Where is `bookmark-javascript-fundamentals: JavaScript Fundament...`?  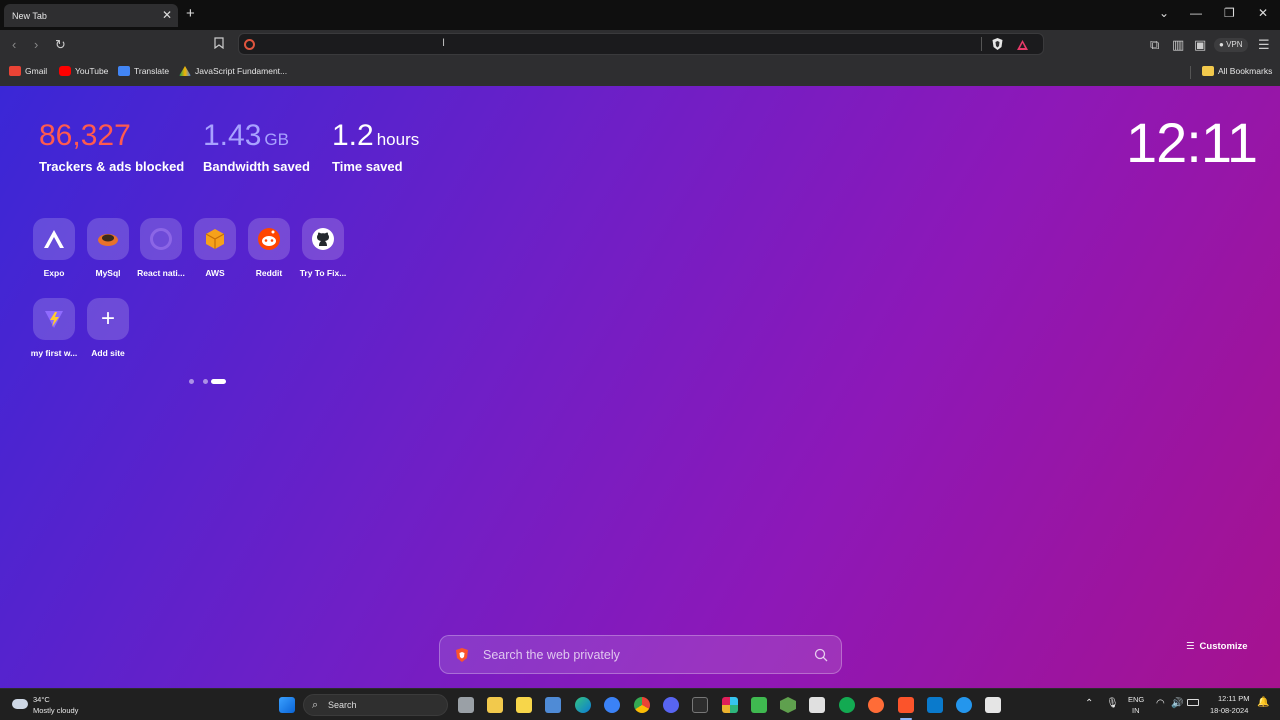 bookmark-javascript-fundamentals: JavaScript Fundament... is located at coordinates (233, 71).